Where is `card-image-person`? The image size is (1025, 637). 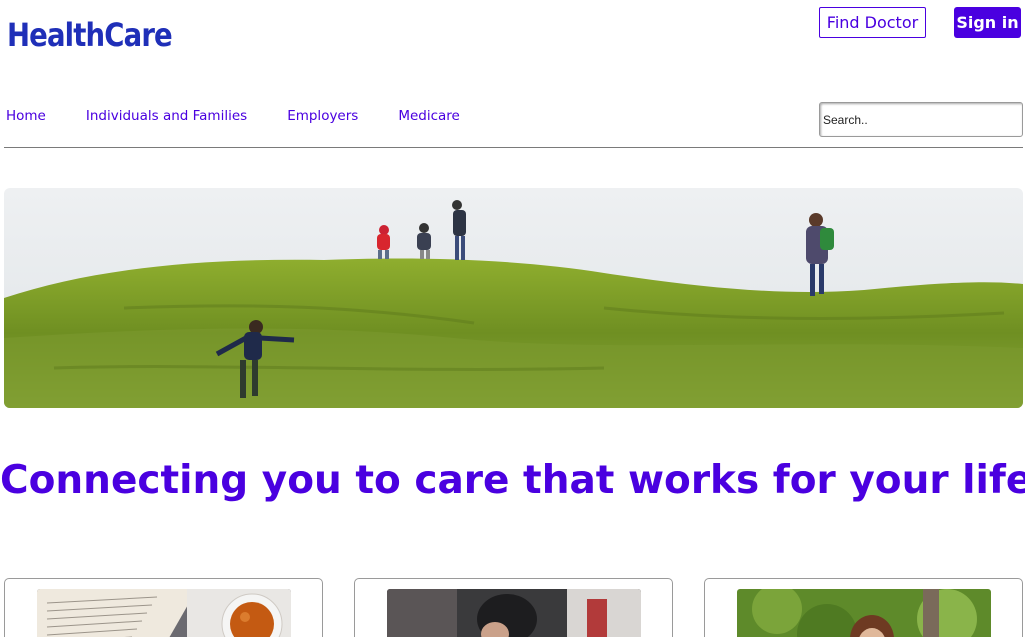
card-image-person is located at coordinates (514, 613).